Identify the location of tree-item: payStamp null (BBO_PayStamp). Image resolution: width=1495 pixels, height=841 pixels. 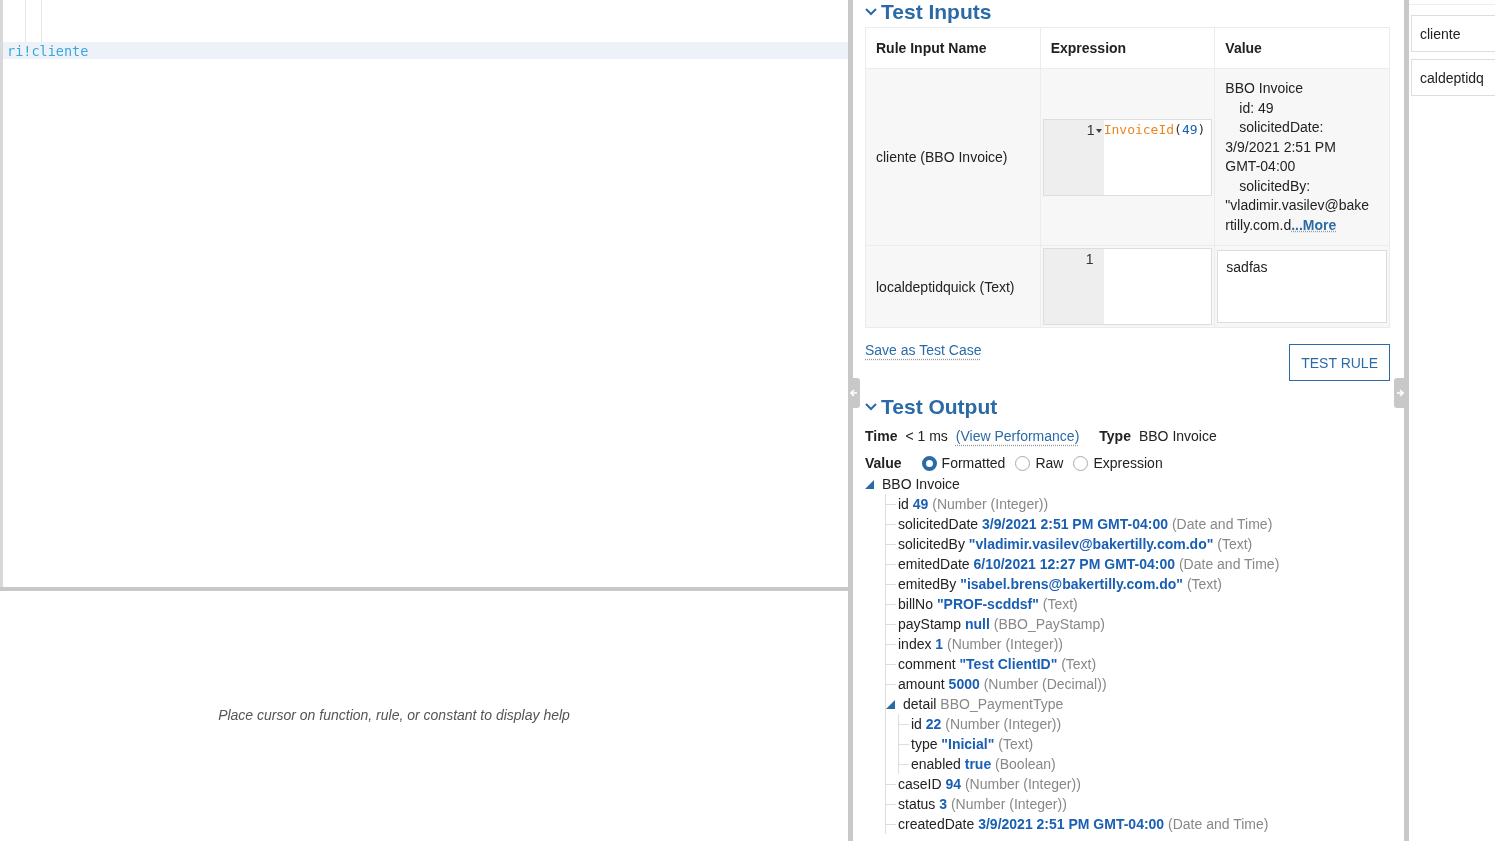
(1001, 624).